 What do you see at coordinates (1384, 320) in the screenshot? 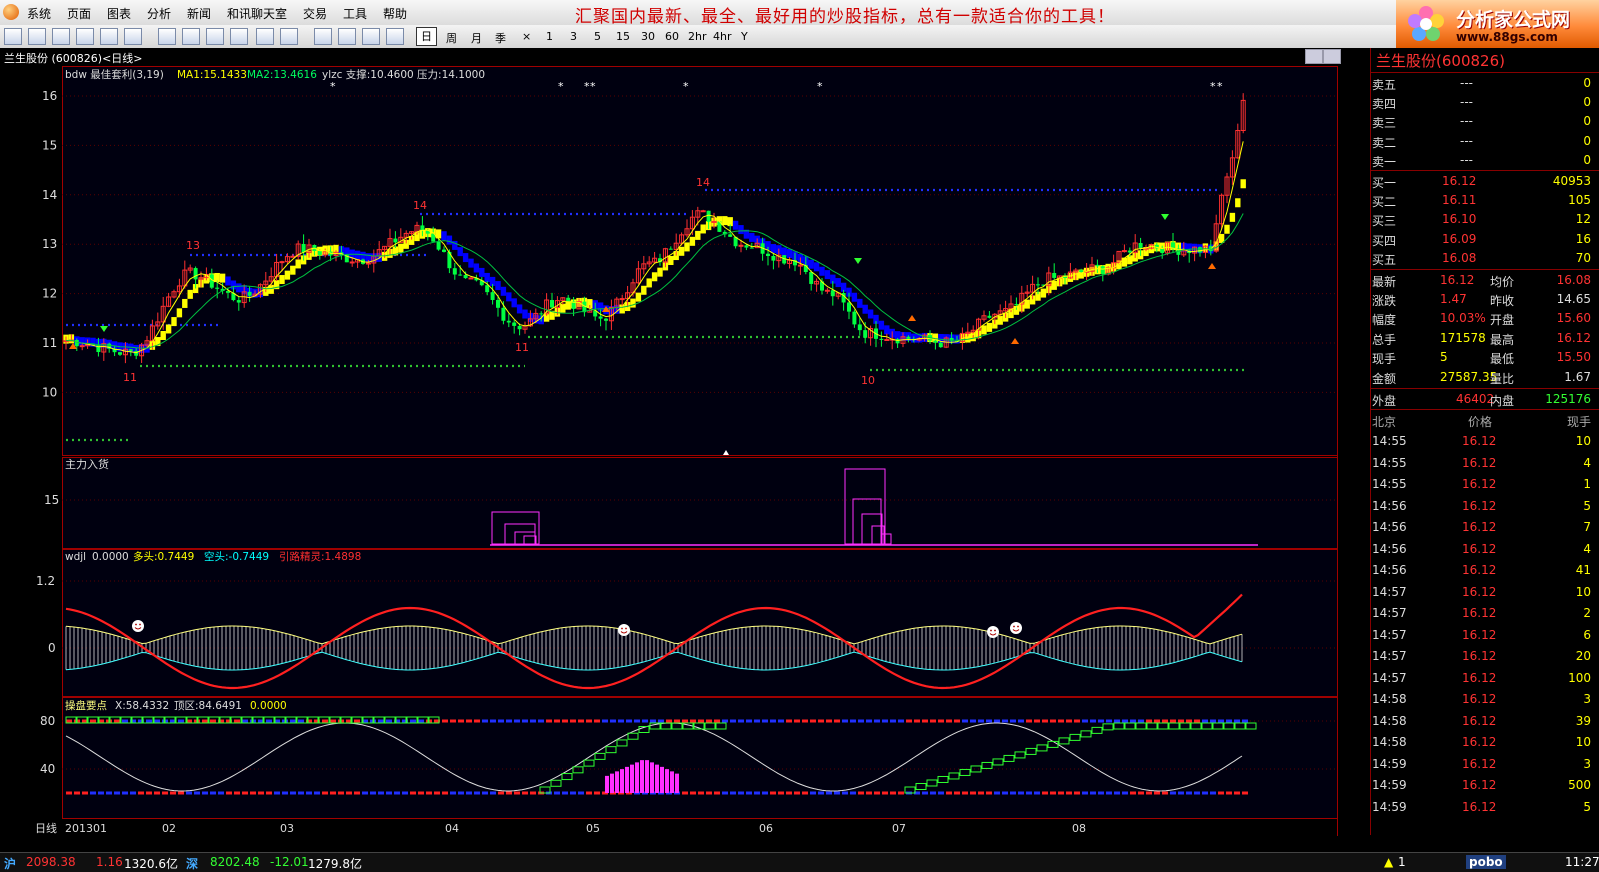
I see `stat-label: 幅度` at bounding box center [1384, 320].